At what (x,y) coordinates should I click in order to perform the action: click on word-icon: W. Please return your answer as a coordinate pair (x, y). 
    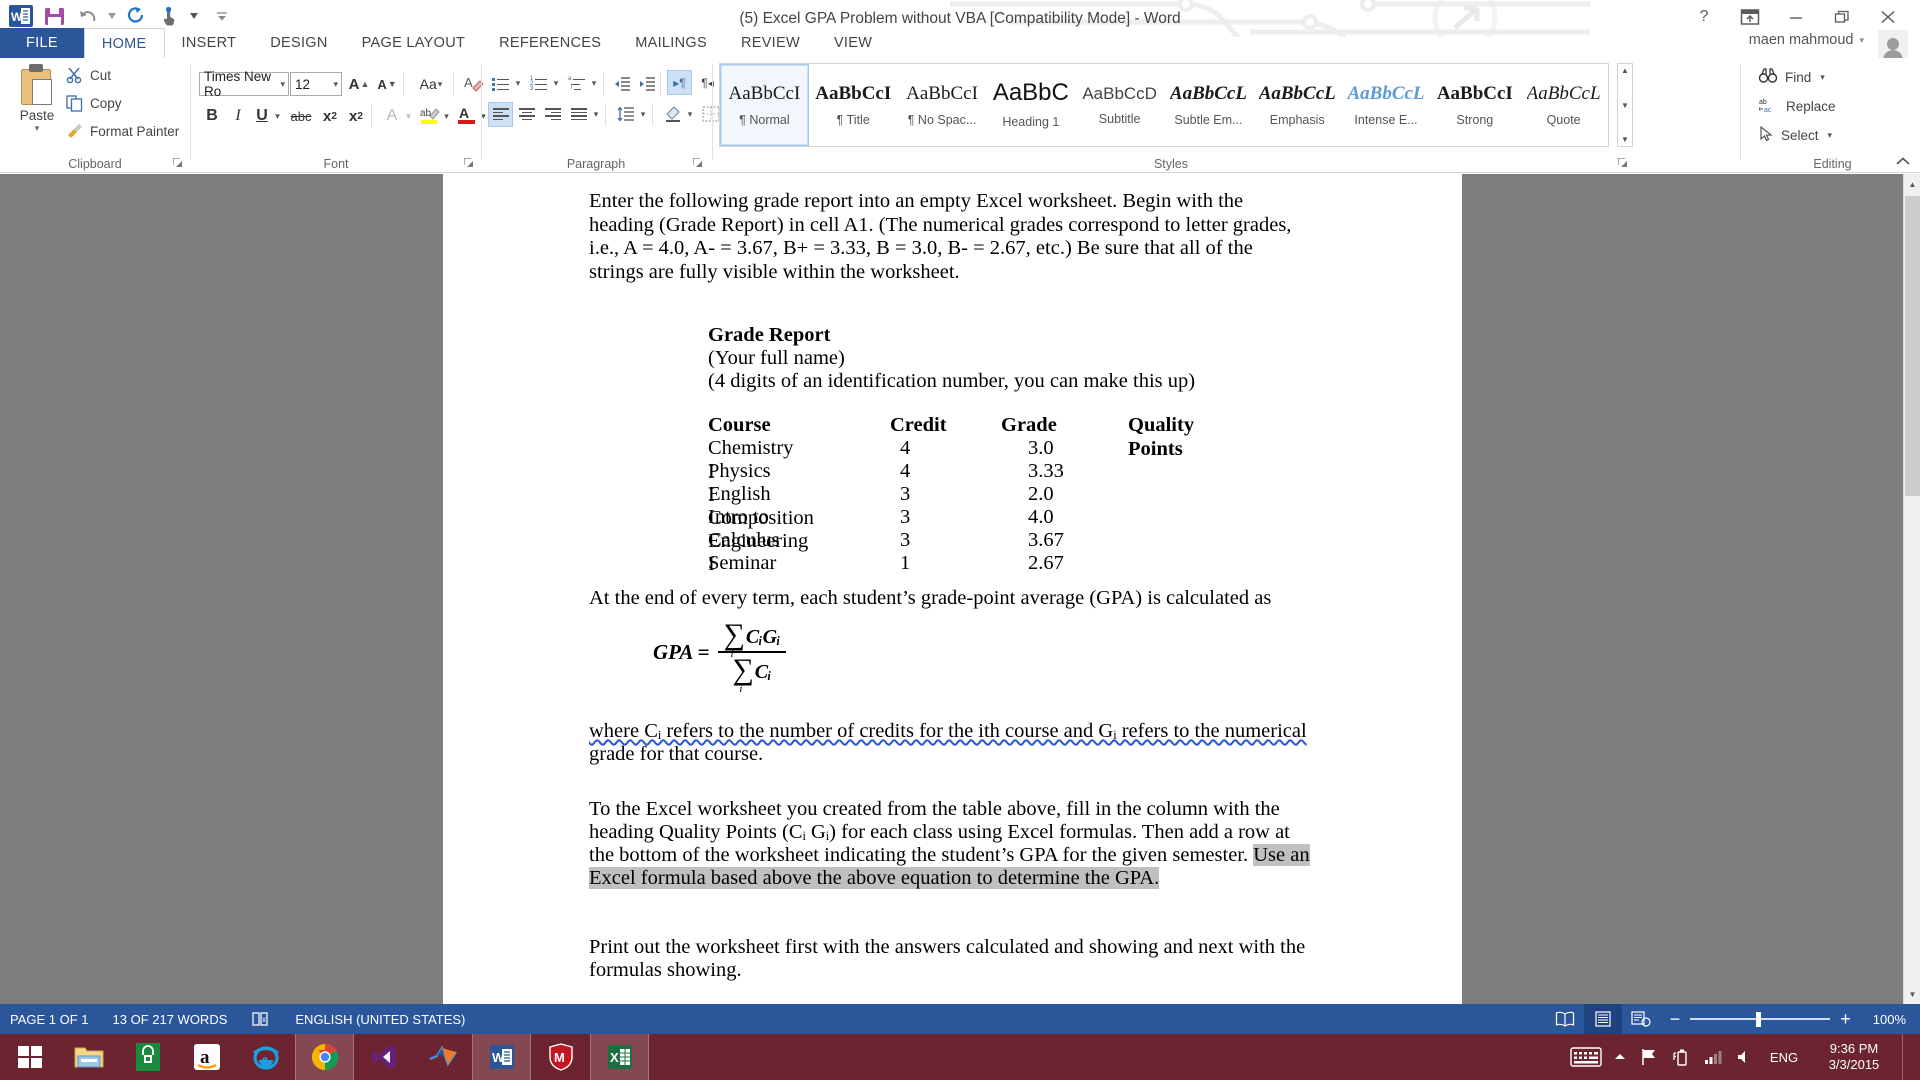
    Looking at the image, I should click on (501, 1057).